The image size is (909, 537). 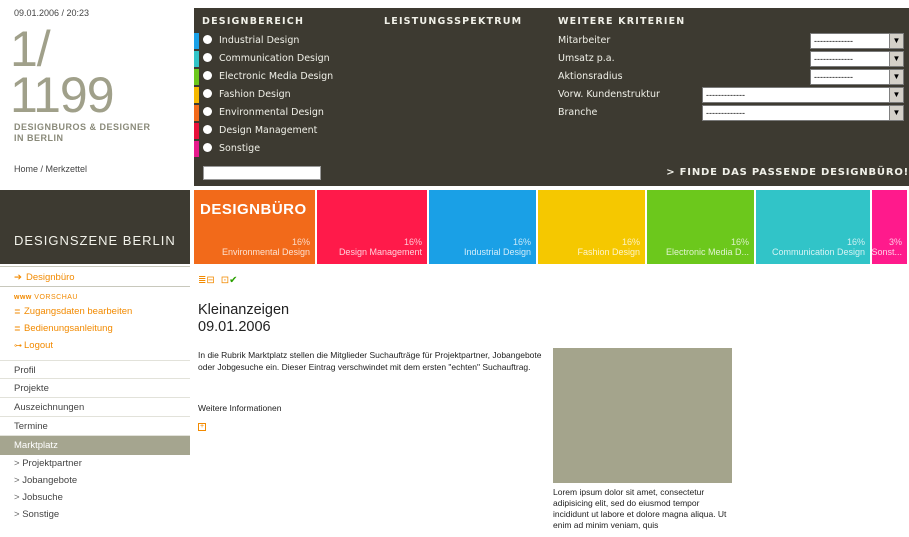 What do you see at coordinates (102, 345) in the screenshot?
I see `logout-link: ⊶ Logout` at bounding box center [102, 345].